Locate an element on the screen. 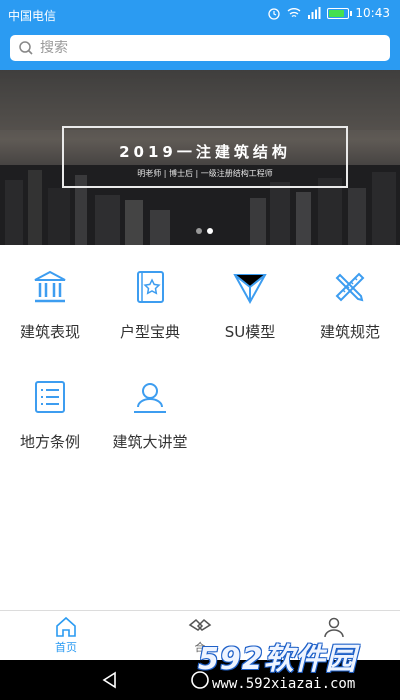 This screenshot has height=700, width=400. search-input is located at coordinates (200, 48).